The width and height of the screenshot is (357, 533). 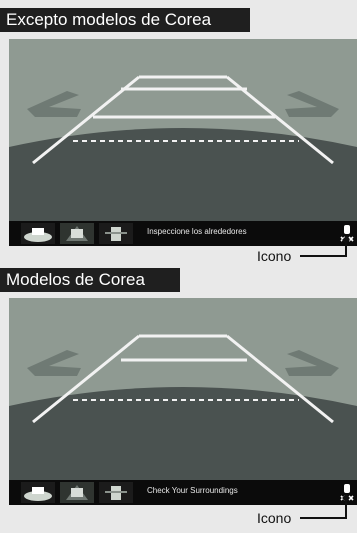 What do you see at coordinates (192, 490) in the screenshot?
I see `surroundings-message: Check Your Surroundings` at bounding box center [192, 490].